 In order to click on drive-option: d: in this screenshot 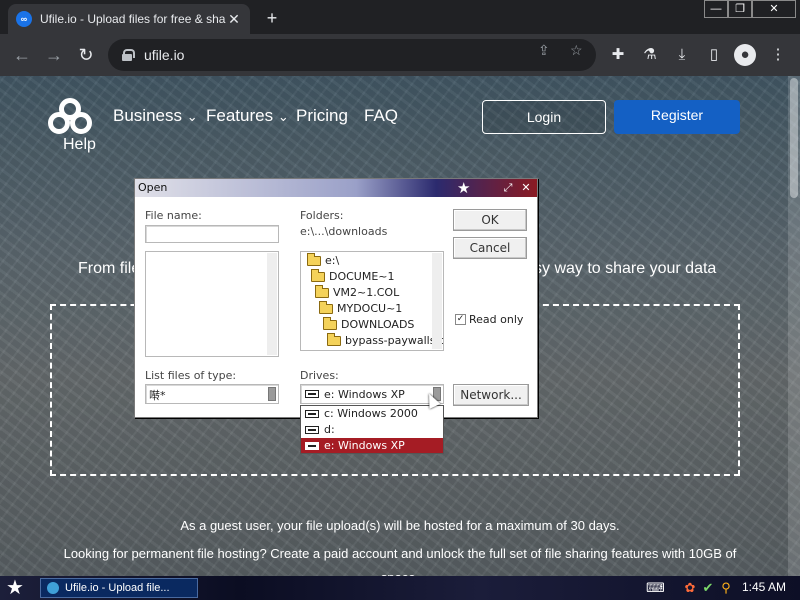, I will do `click(372, 429)`.